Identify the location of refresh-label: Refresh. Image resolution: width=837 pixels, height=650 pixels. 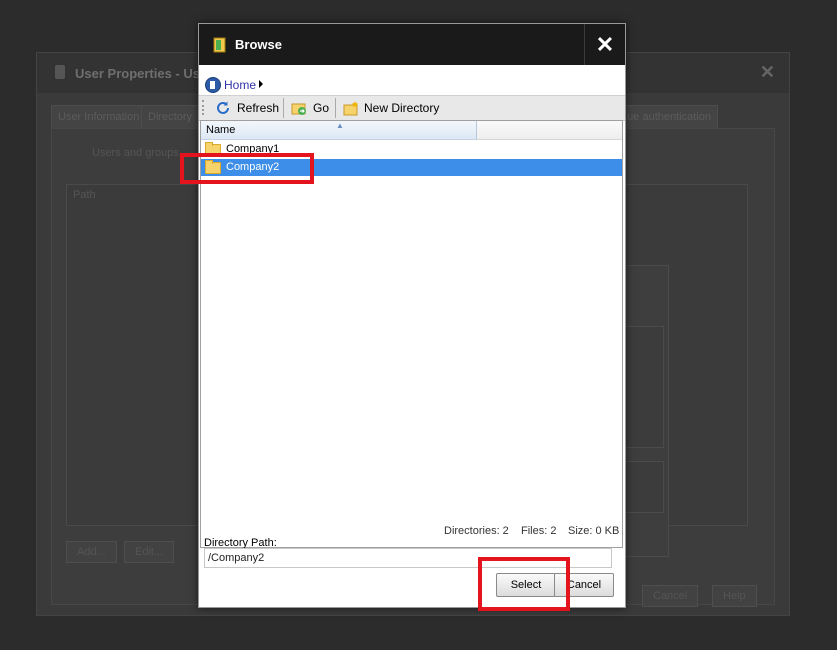
(258, 108).